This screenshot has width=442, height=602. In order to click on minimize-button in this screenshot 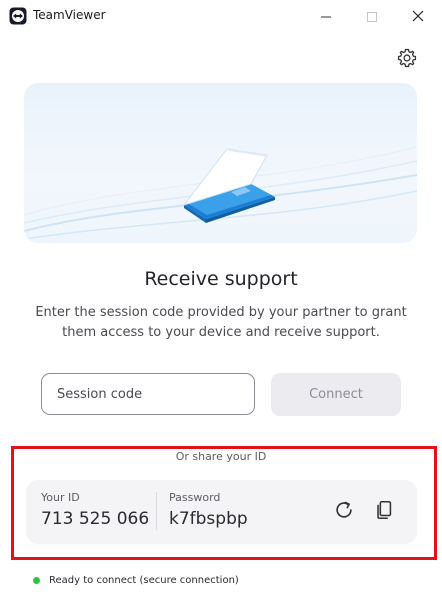, I will do `click(326, 16)`.